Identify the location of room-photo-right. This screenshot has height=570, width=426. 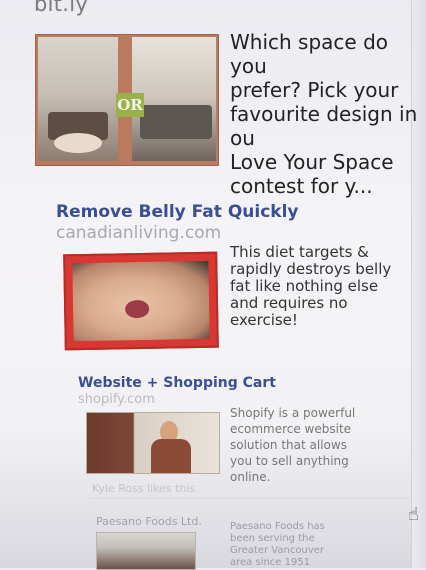
(174, 99).